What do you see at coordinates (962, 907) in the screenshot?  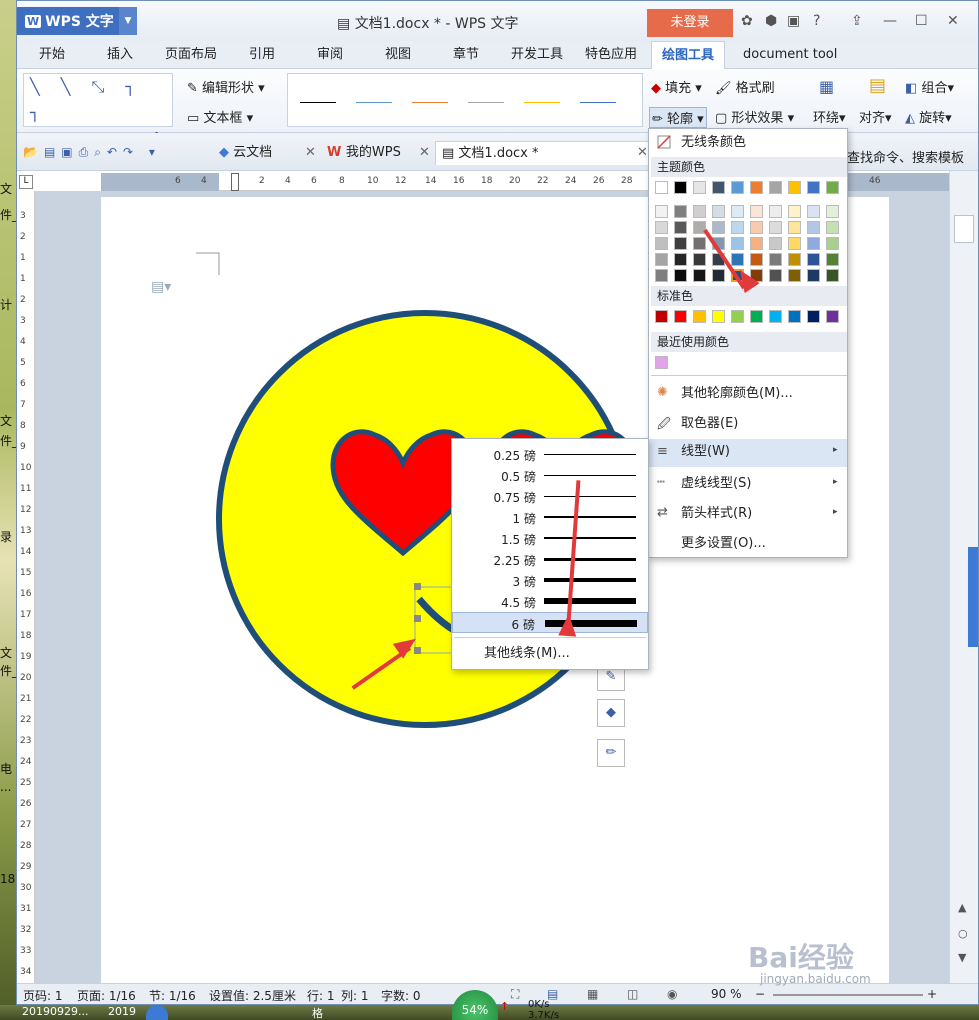 I see `scroll-up-icon: ▲` at bounding box center [962, 907].